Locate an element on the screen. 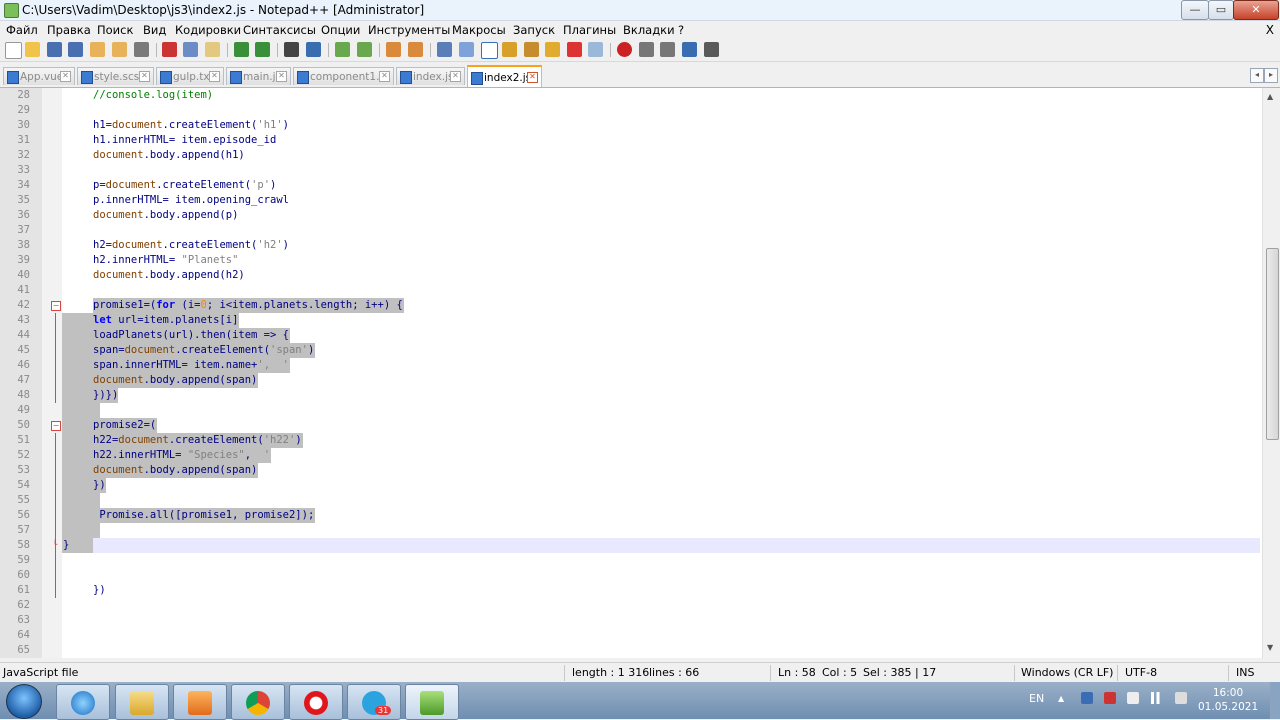 Image resolution: width=1280 pixels, height=720 pixels. run-macro-multiple-icon is located at coordinates (689, 49).